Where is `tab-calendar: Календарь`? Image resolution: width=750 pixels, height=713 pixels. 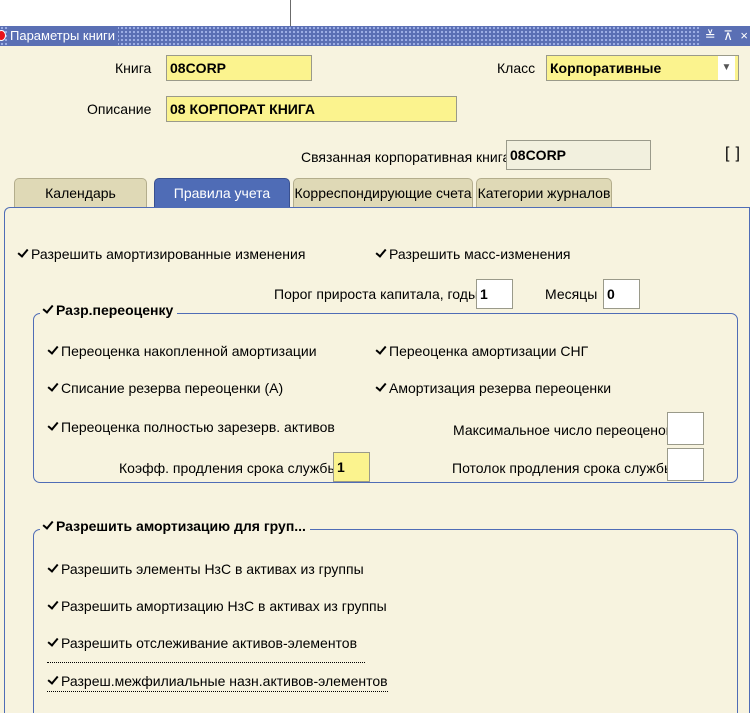
tab-calendar: Календарь is located at coordinates (80, 193).